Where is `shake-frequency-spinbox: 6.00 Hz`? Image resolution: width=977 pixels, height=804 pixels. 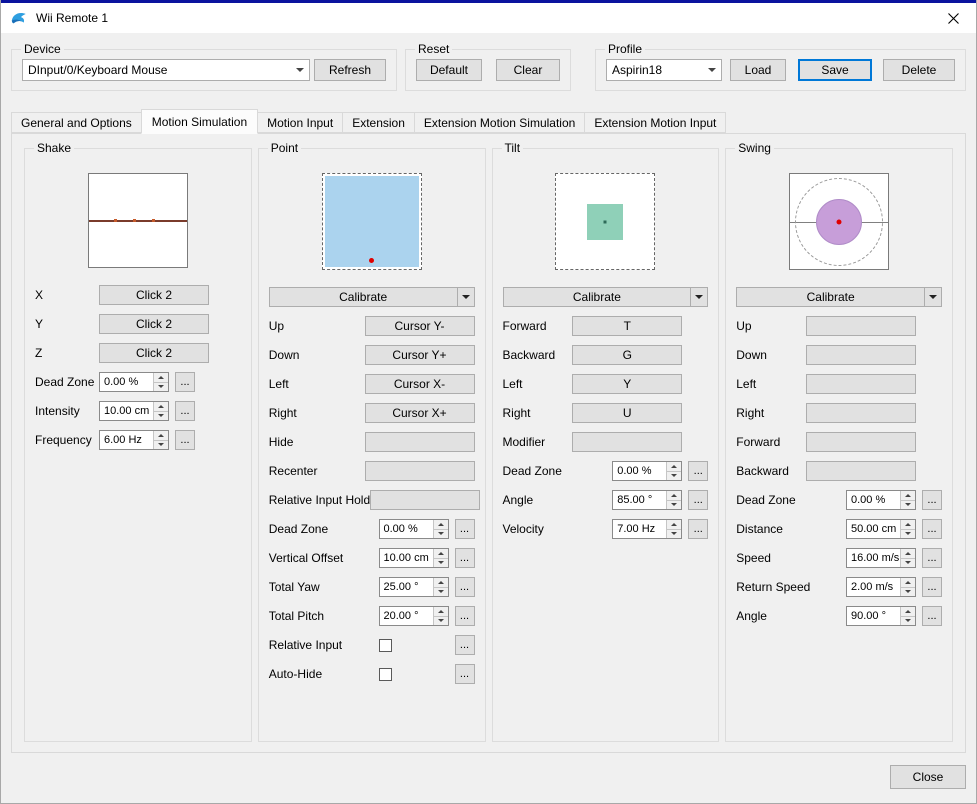
shake-frequency-spinbox: 6.00 Hz is located at coordinates (134, 440).